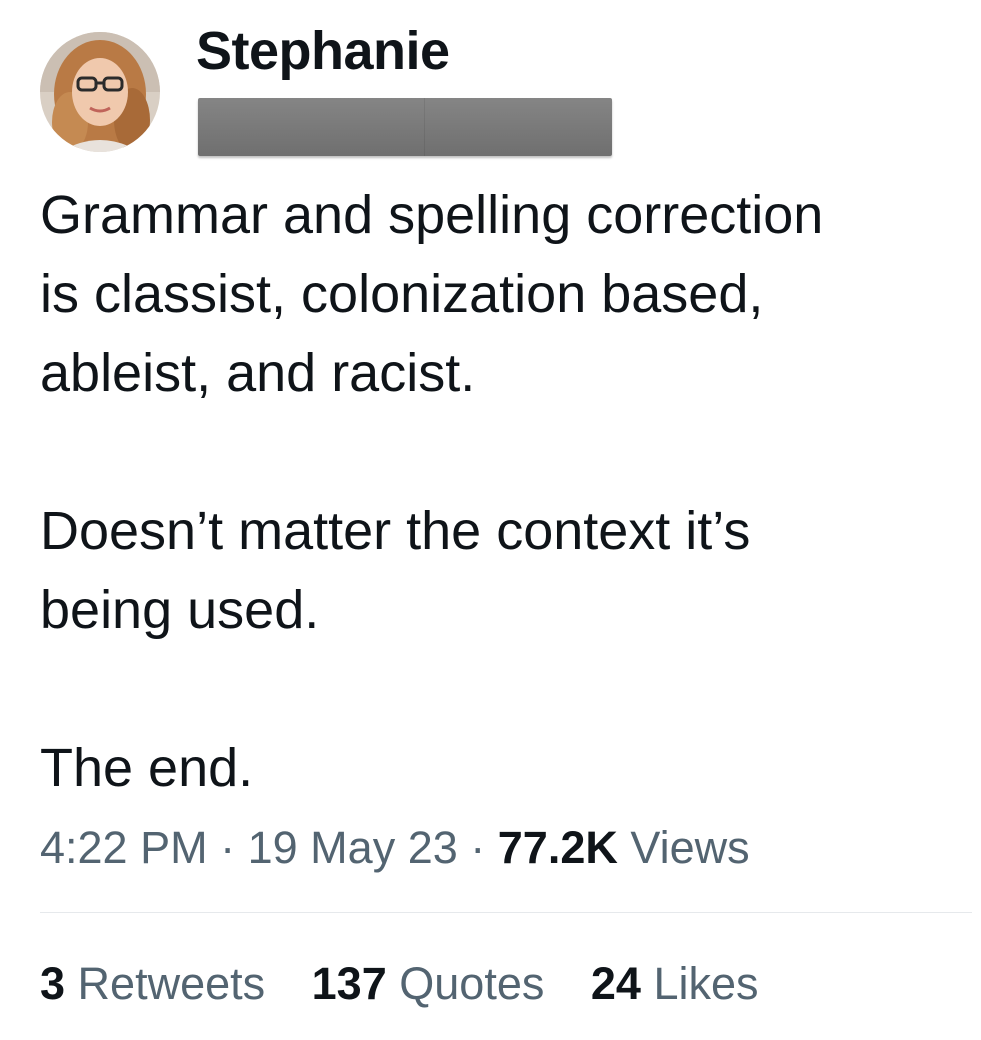  Describe the element at coordinates (615, 983) in the screenshot. I see `likes-count: 24` at that location.